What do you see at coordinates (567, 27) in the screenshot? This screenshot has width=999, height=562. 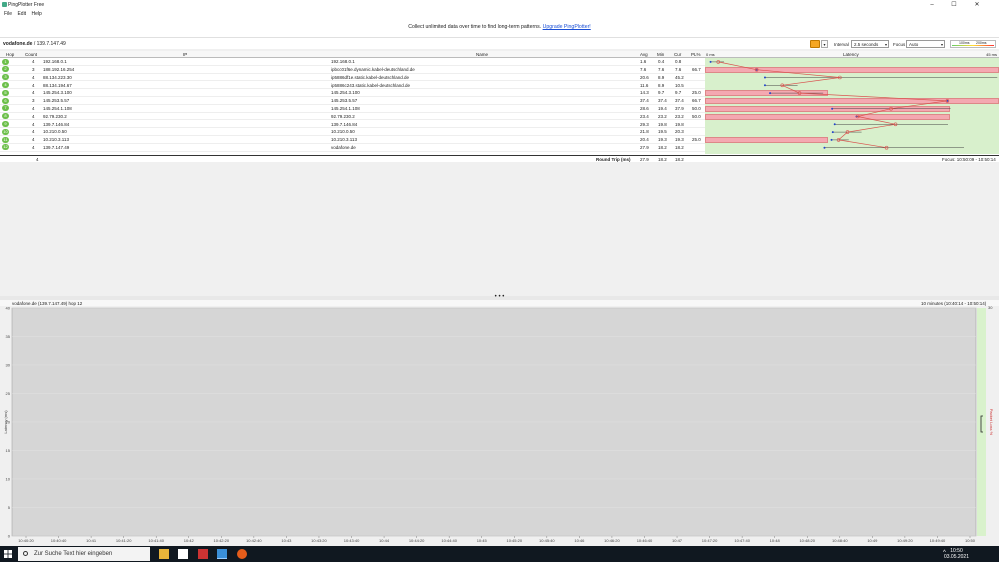 I see `upgrade-link: Upgrade PingPlotter!` at bounding box center [567, 27].